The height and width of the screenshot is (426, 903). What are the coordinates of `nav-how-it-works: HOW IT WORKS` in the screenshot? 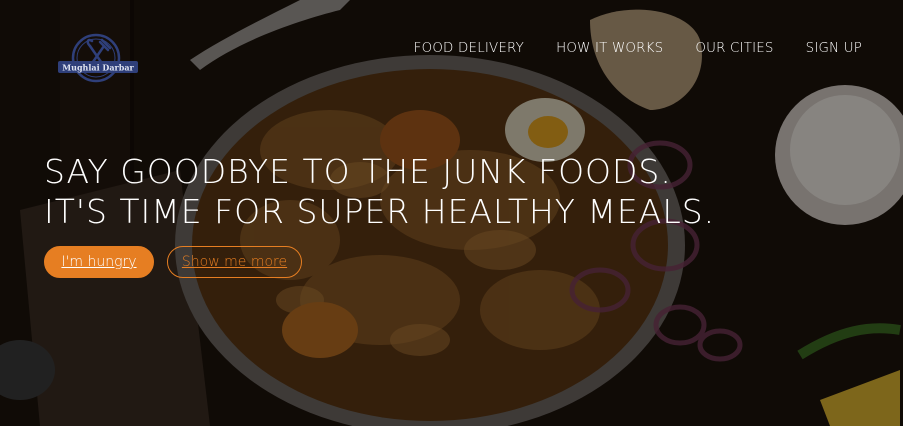 It's located at (609, 49).